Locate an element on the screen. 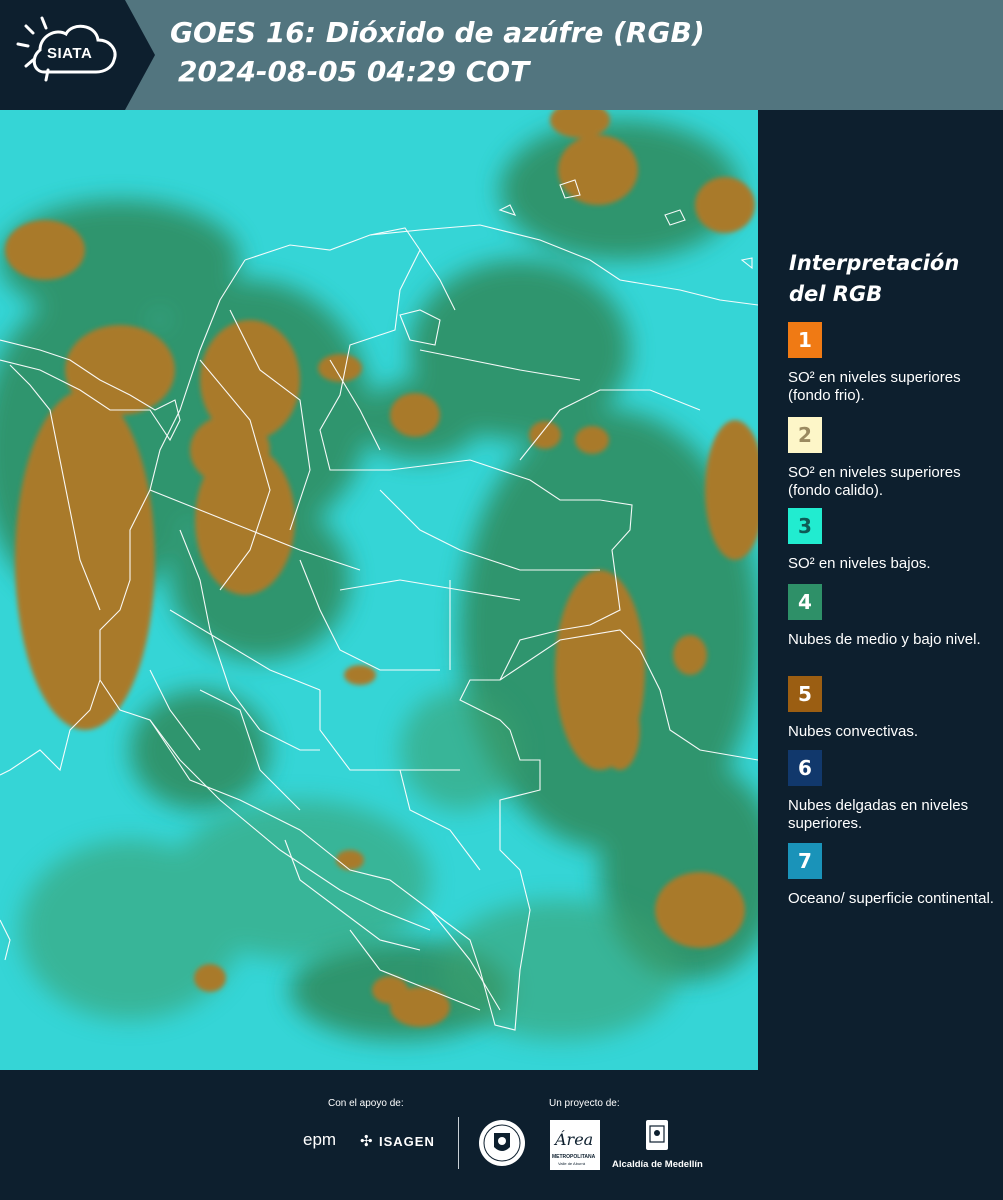 Image resolution: width=1003 pixels, height=1200 pixels. legend-swatch-6: 6 is located at coordinates (805, 768).